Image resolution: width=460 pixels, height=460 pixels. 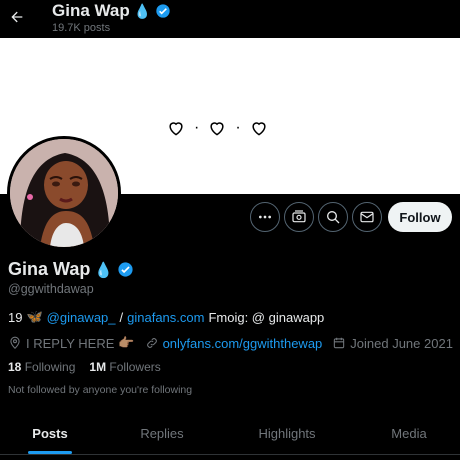 I want to click on avatar, so click(x=64, y=193).